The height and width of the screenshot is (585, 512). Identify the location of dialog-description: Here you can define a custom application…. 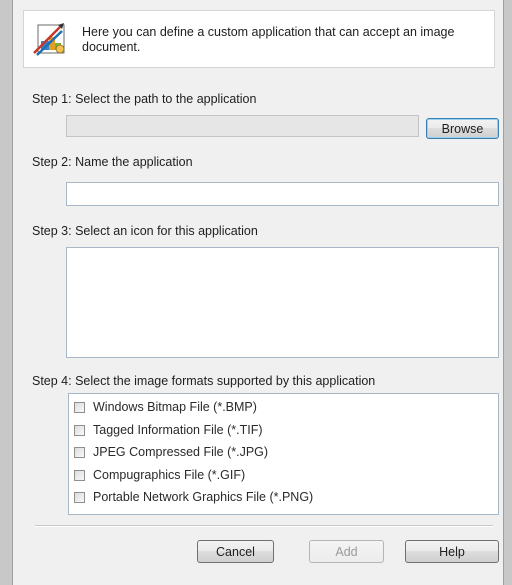
(268, 39).